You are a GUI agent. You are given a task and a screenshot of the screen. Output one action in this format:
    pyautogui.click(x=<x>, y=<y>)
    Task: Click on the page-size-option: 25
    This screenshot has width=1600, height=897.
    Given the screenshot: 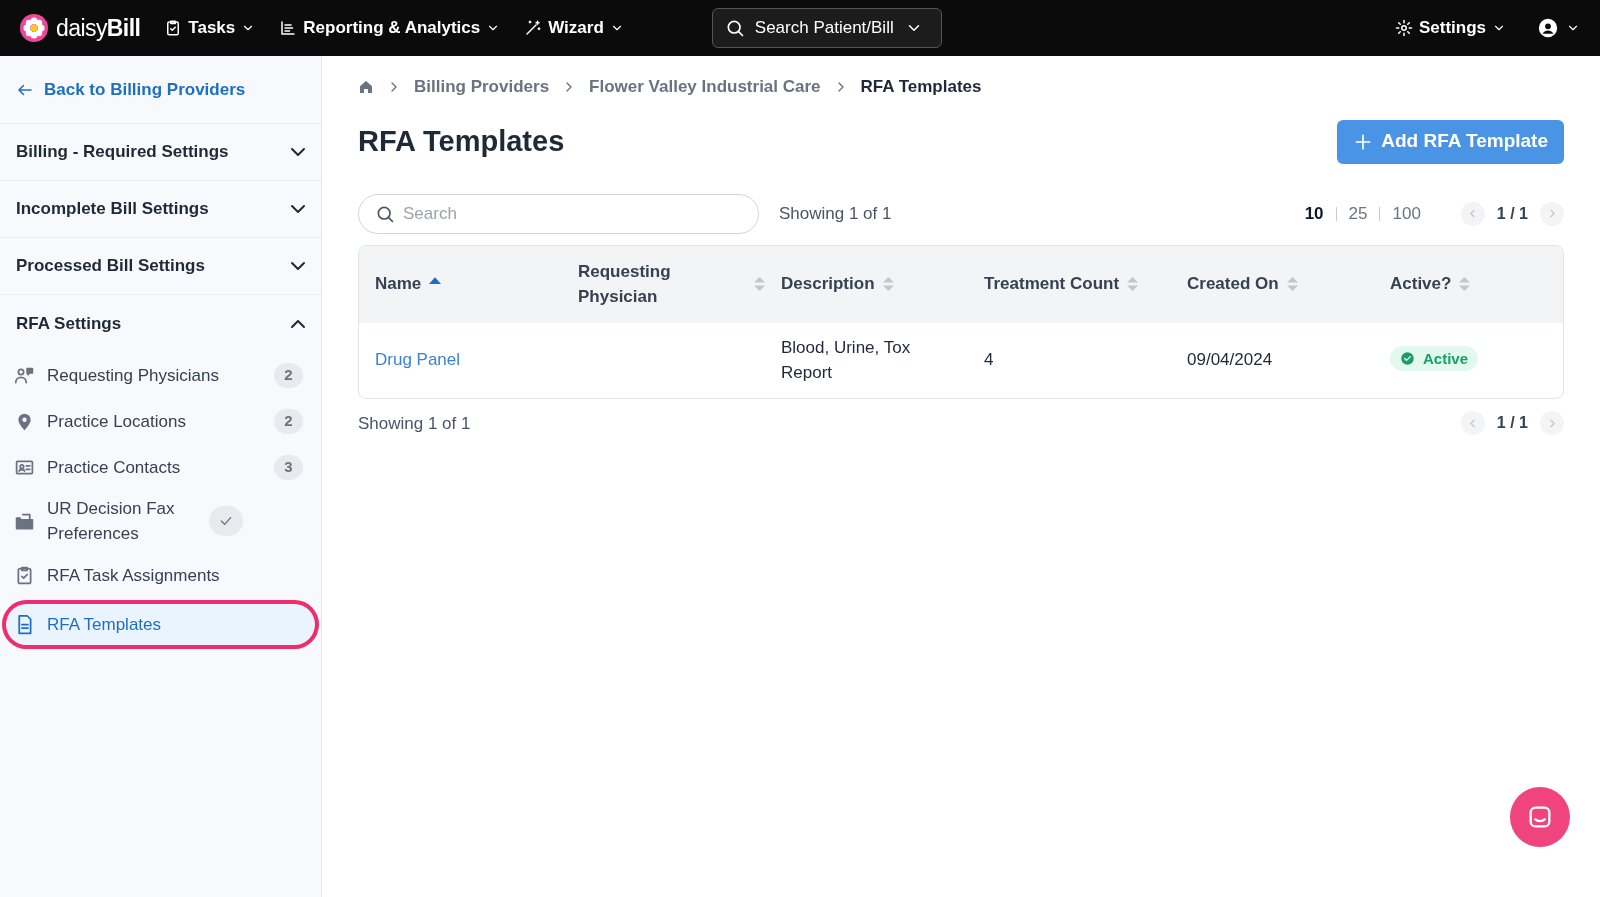 What is the action you would take?
    pyautogui.click(x=1358, y=213)
    